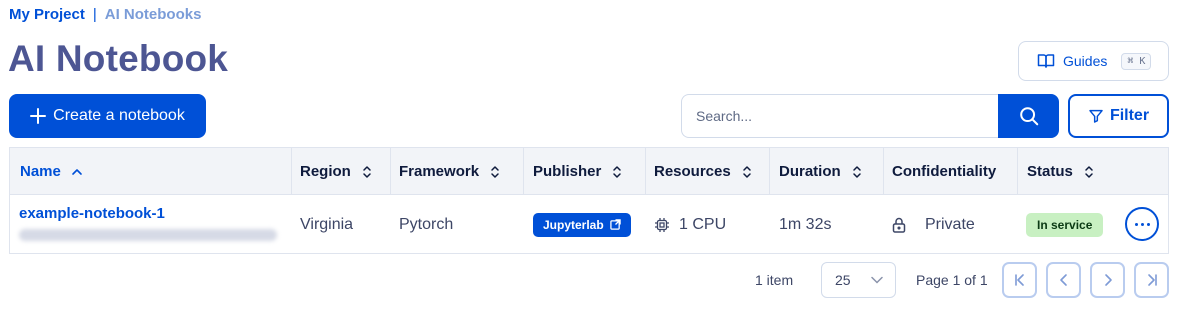  I want to click on column-header-label: Framework, so click(439, 171).